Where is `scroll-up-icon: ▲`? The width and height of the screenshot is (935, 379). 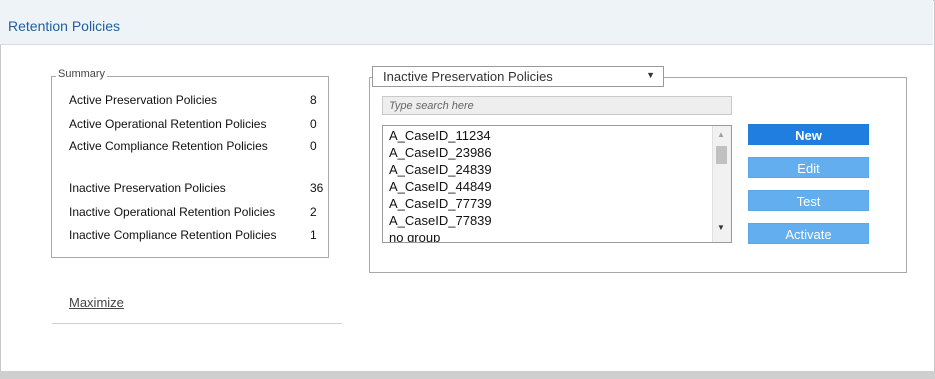
scroll-up-icon: ▲ is located at coordinates (721, 134).